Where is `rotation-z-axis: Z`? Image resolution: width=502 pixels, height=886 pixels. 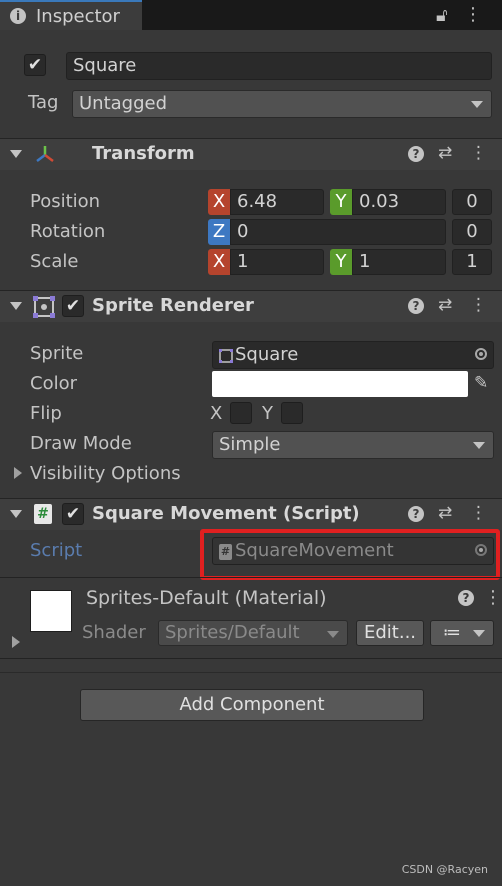
rotation-z-axis: Z is located at coordinates (219, 232).